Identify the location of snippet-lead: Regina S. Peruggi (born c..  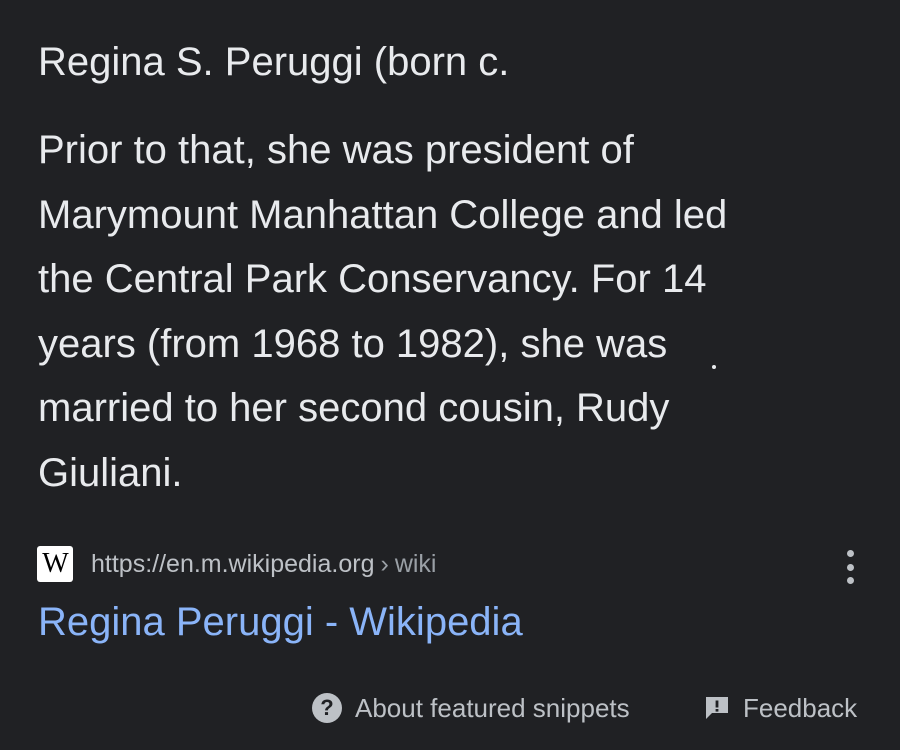
(274, 62).